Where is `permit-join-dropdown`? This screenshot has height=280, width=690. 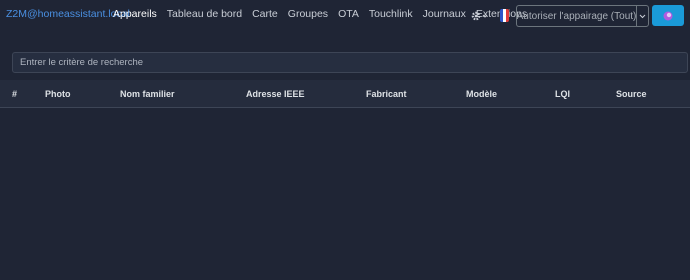
permit-join-dropdown is located at coordinates (642, 16).